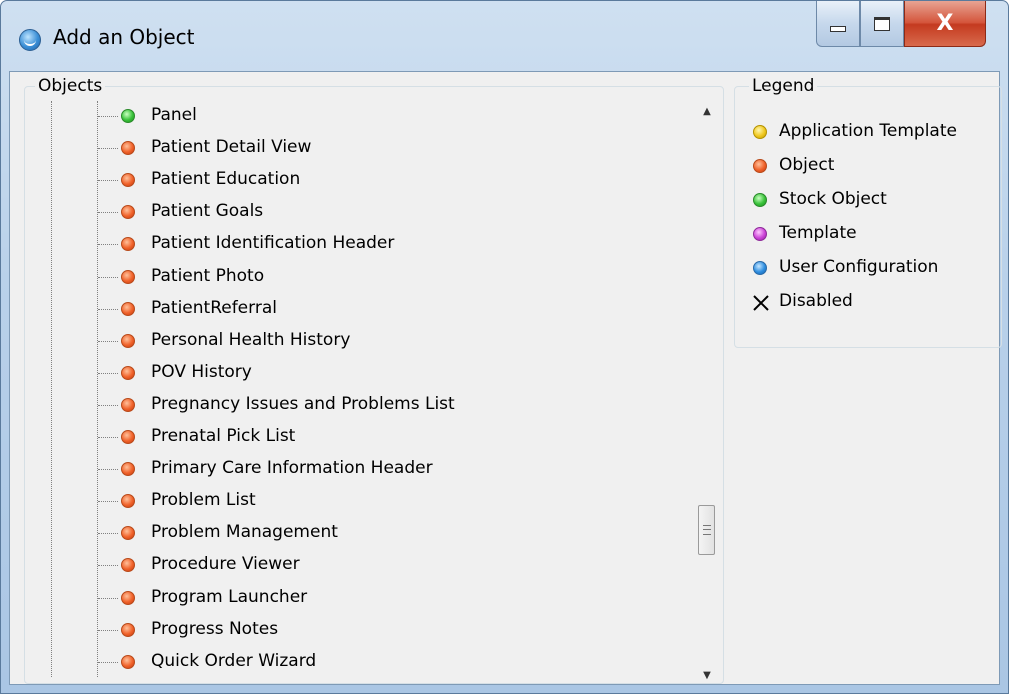 Image resolution: width=1009 pixels, height=694 pixels. What do you see at coordinates (361, 438) in the screenshot?
I see `tree-item: Prenatal Pick List` at bounding box center [361, 438].